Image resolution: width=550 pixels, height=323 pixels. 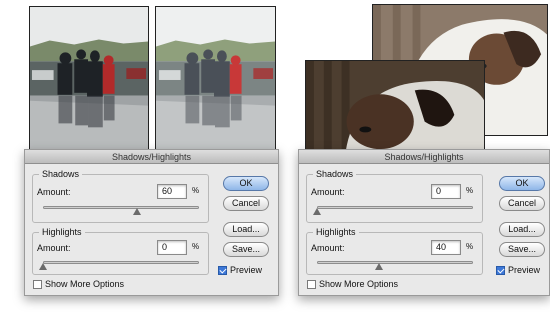 I want to click on shadows-amount-field: 60, so click(x=172, y=191).